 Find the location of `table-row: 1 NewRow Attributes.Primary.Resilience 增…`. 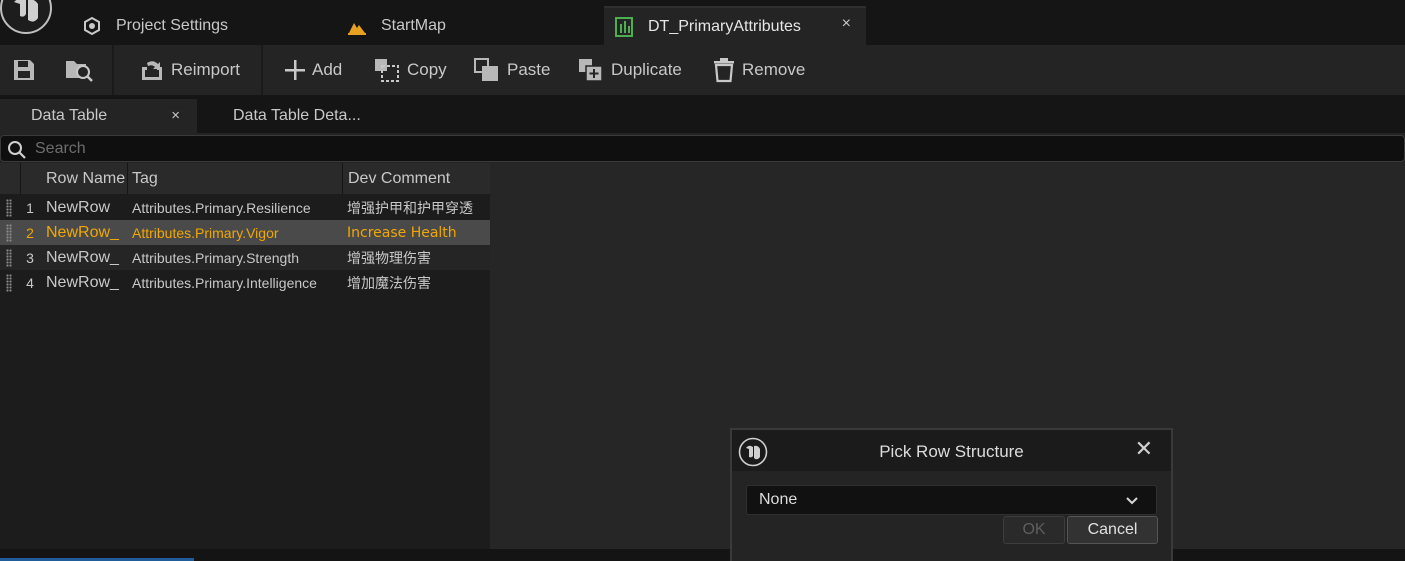

table-row: 1 NewRow Attributes.Primary.Resilience 增… is located at coordinates (245, 207).